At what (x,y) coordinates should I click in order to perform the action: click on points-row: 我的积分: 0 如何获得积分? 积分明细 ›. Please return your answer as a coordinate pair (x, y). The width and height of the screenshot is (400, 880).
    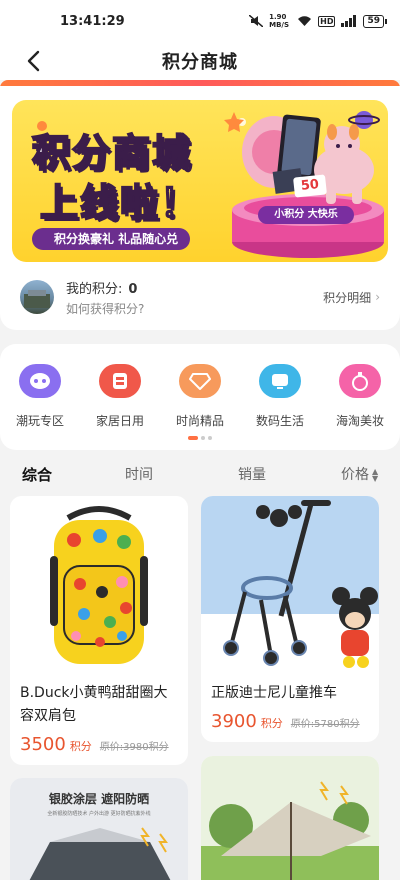
    Looking at the image, I should click on (200, 297).